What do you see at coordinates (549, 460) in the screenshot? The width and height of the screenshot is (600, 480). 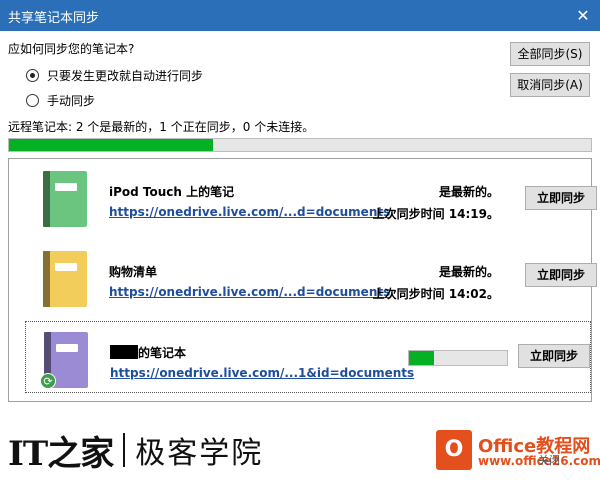 I see `close-button-label: 关闭` at bounding box center [549, 460].